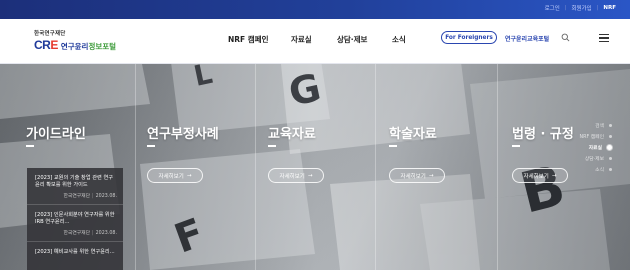  I want to click on news-title: [2023] 교원의 기술 창업 관련 연구윤리 확보를 위한 가이드, so click(74, 181).